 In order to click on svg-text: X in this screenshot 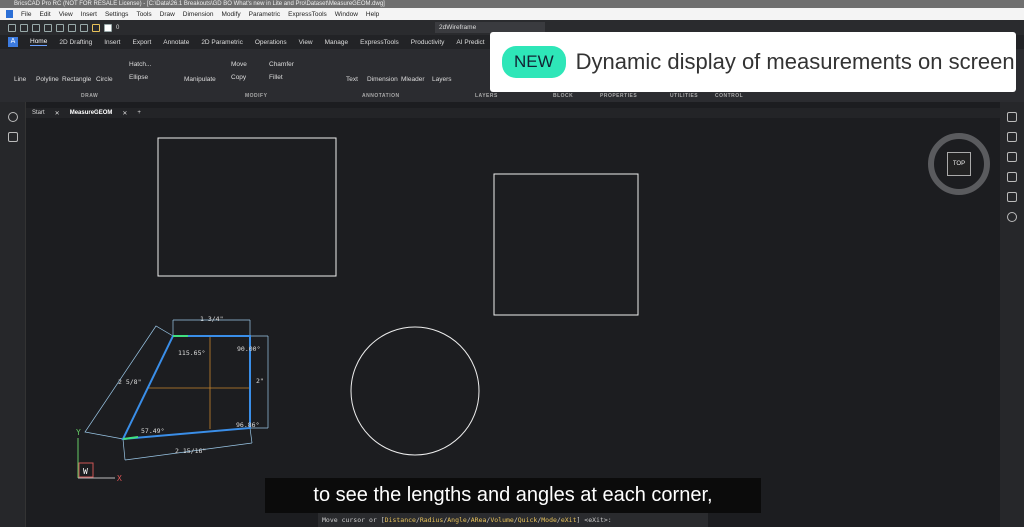, I will do `click(119, 478)`.